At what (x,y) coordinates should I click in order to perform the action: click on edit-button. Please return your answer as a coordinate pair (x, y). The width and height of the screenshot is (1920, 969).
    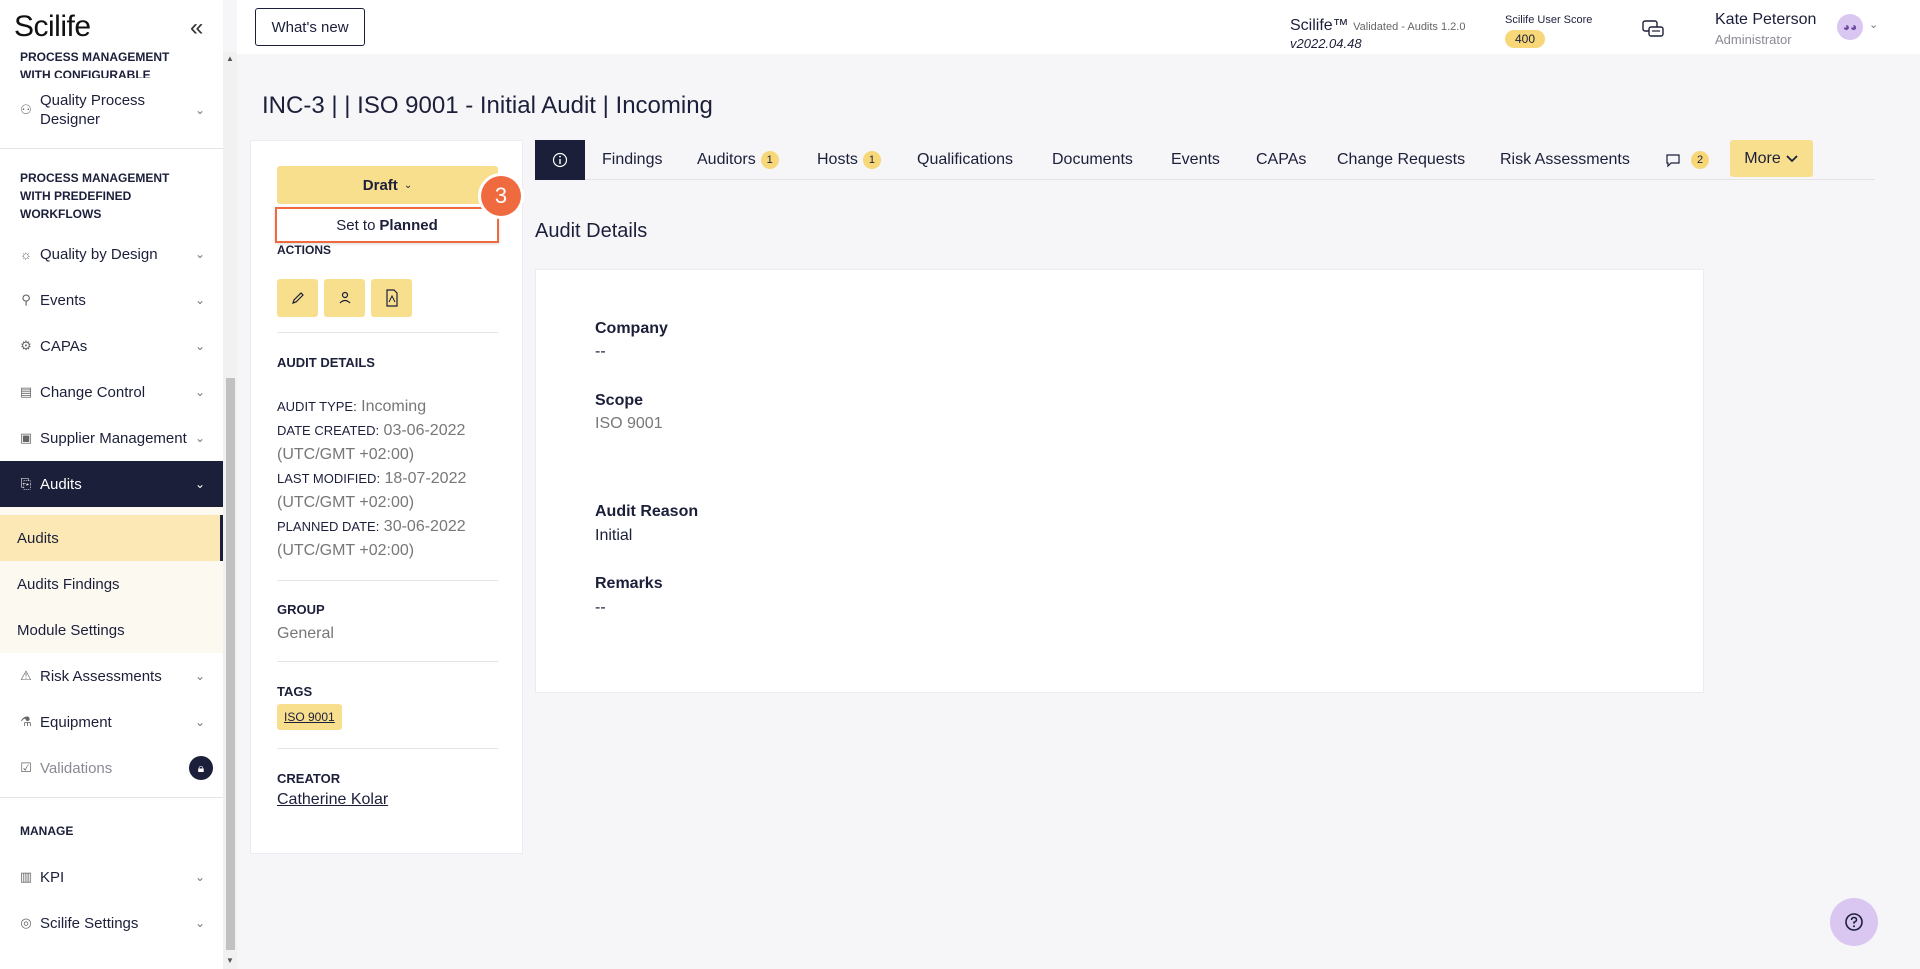
    Looking at the image, I should click on (297, 298).